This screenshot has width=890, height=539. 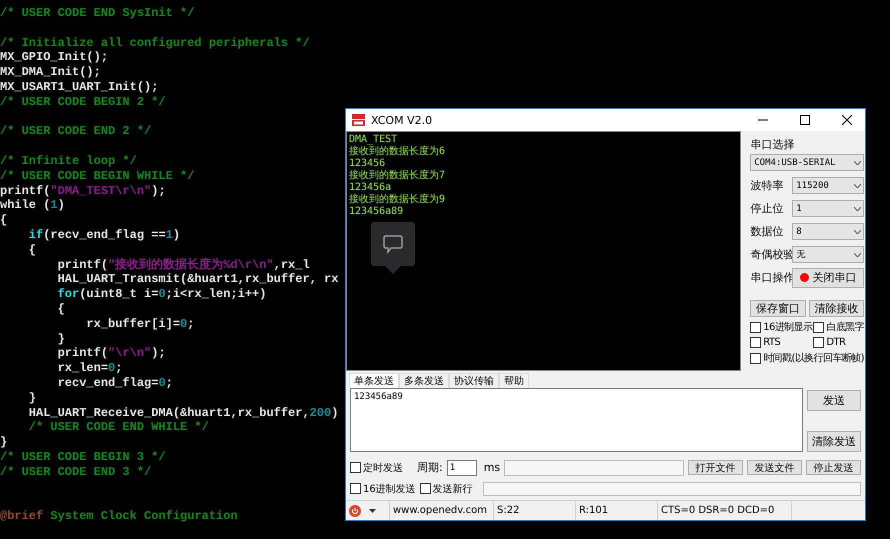 I want to click on code-line: /* USER CODE BEGIN 3 */, so click(x=83, y=457).